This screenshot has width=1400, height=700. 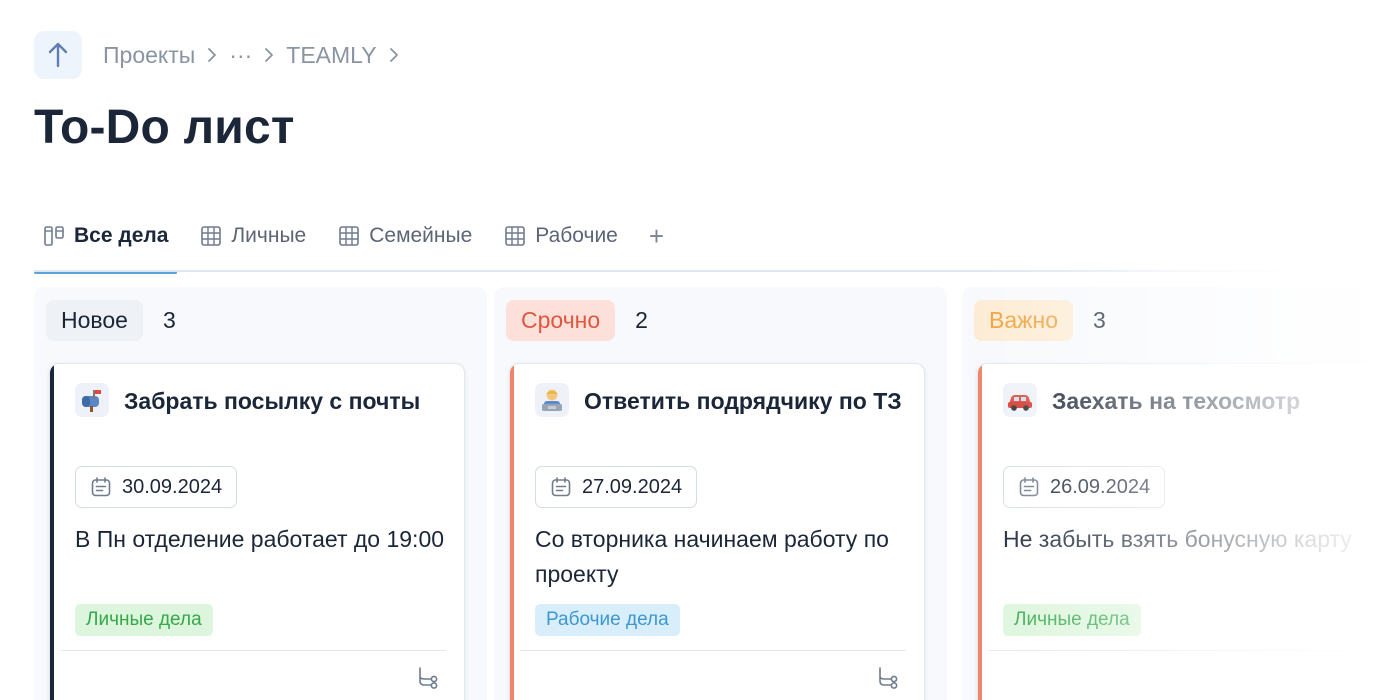 I want to click on tab-label: Семейные, so click(x=421, y=235).